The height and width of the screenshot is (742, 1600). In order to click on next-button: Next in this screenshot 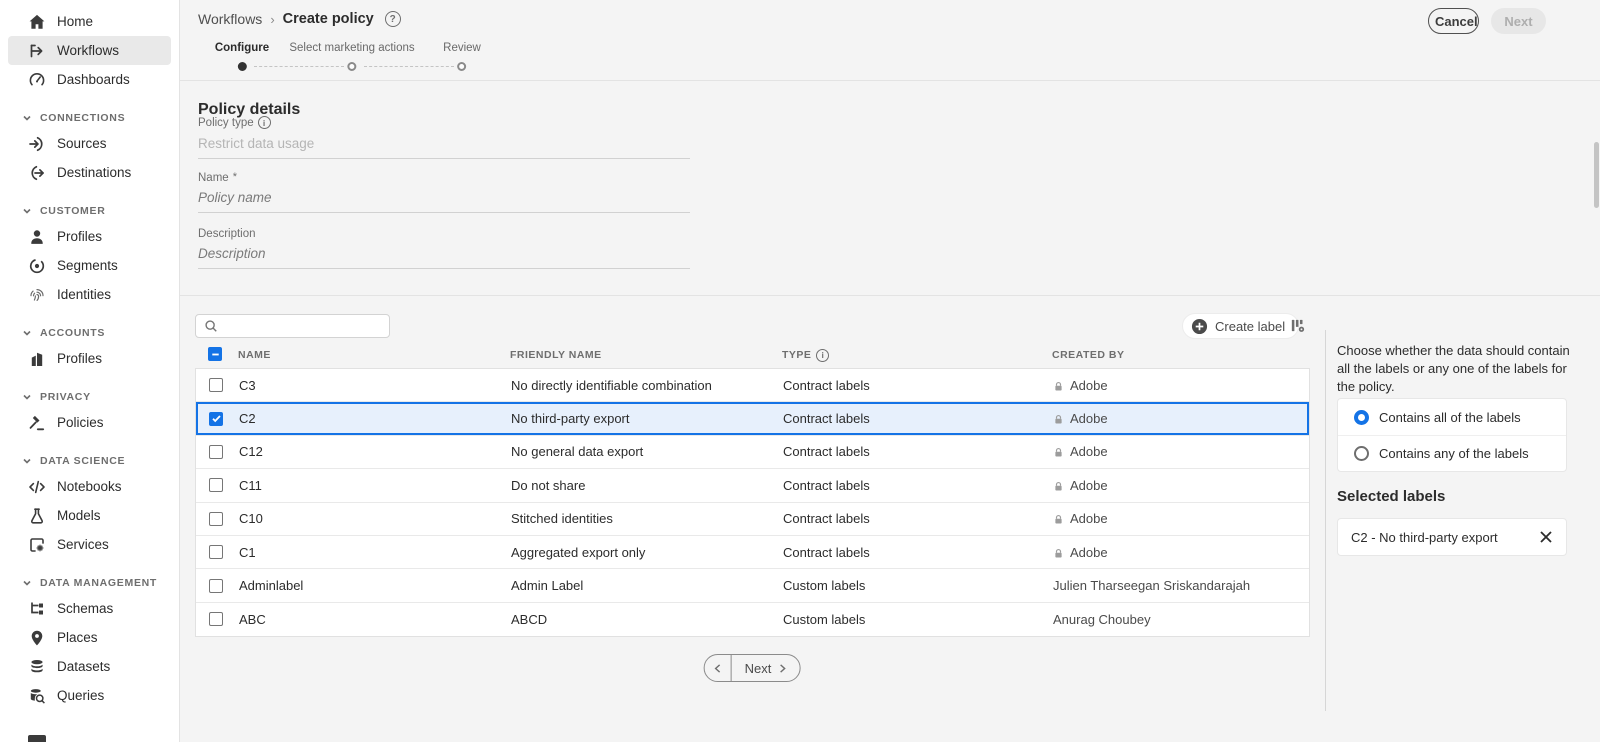, I will do `click(1518, 21)`.